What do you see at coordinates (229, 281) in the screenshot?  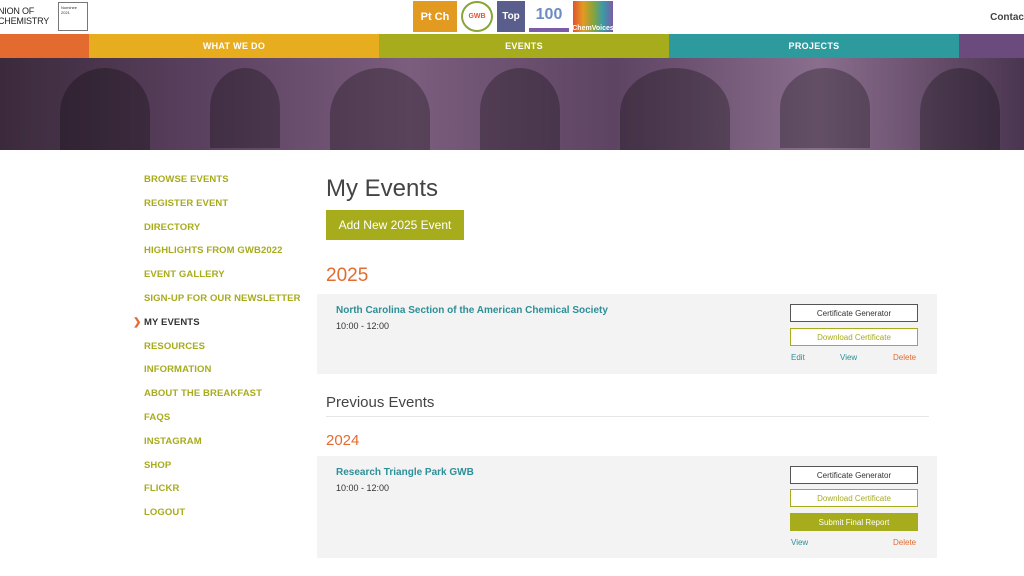 I see `sidebar-item-event-gallery: EVENT GALLERY` at bounding box center [229, 281].